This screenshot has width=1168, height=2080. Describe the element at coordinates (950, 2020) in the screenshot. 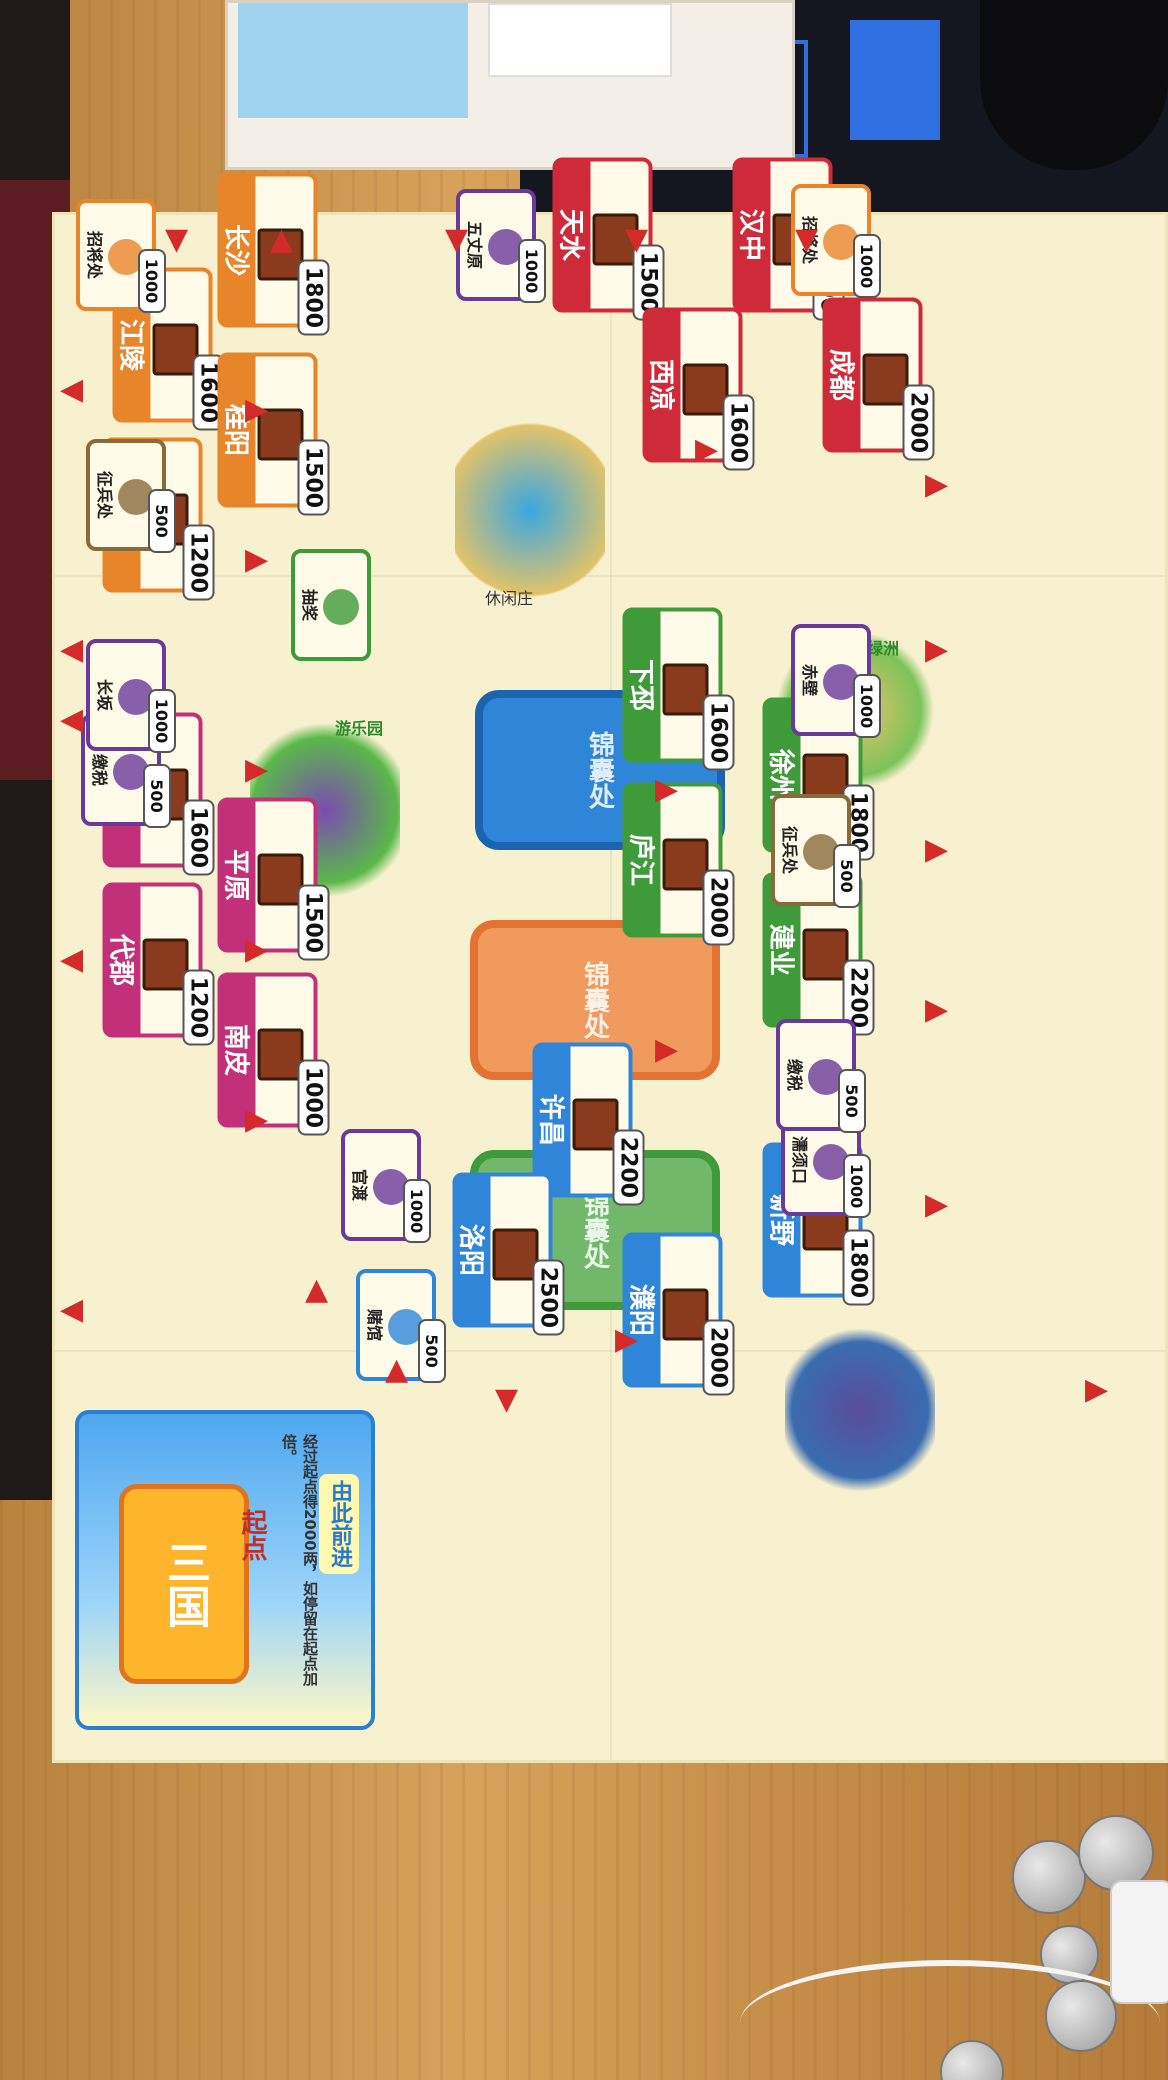

I see `white-cable` at that location.